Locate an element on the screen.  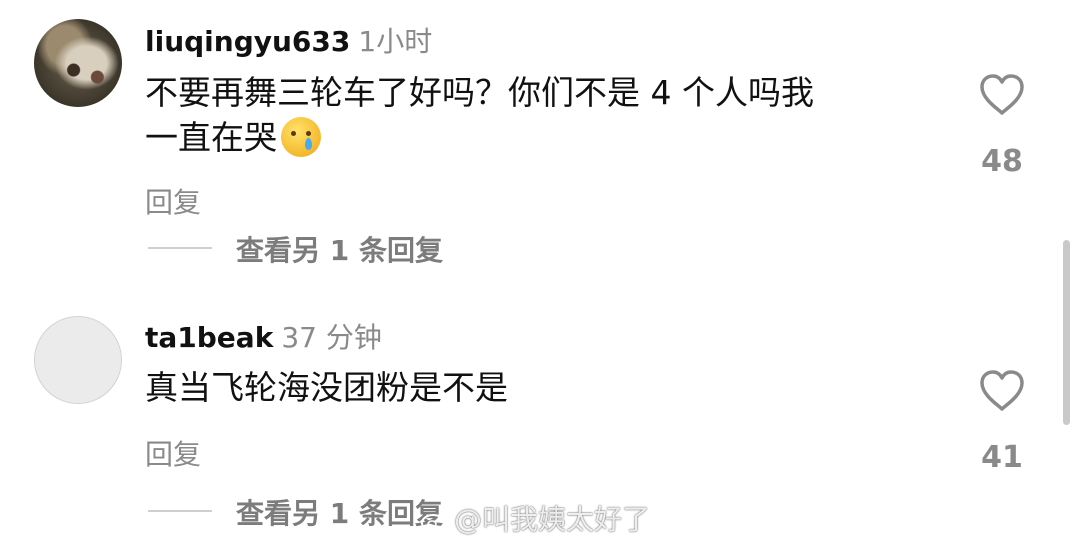
like-count: 48 is located at coordinates (1002, 161).